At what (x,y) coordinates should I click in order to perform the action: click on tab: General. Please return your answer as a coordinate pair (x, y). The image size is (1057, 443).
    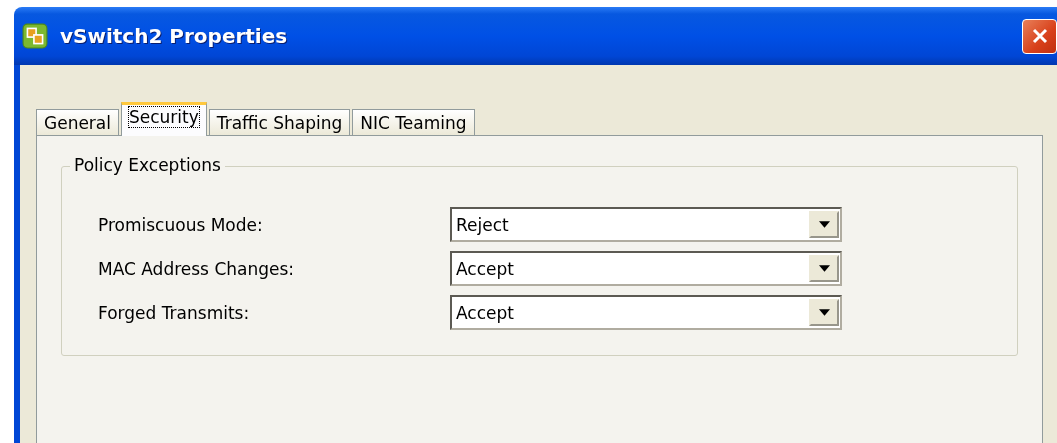
    Looking at the image, I should click on (77, 122).